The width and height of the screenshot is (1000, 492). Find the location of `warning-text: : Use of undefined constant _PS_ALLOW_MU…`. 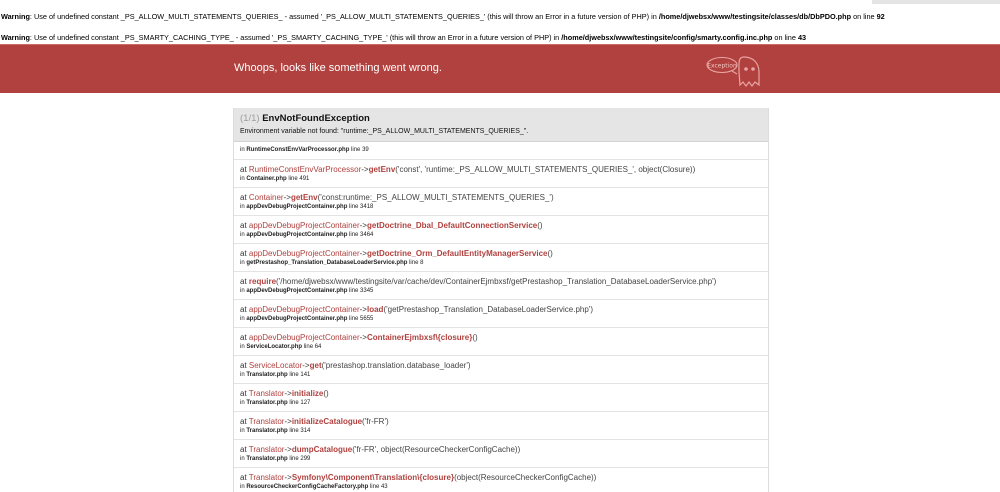

warning-text: : Use of undefined constant _PS_ALLOW_MU… is located at coordinates (344, 16).